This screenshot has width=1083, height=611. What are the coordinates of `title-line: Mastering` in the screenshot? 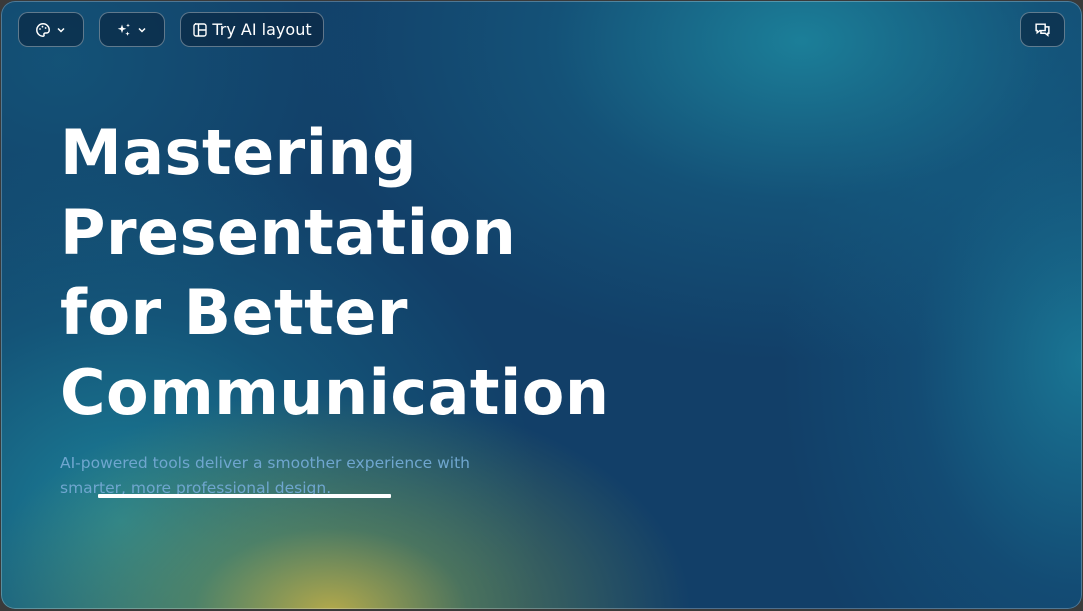 It's located at (238, 152).